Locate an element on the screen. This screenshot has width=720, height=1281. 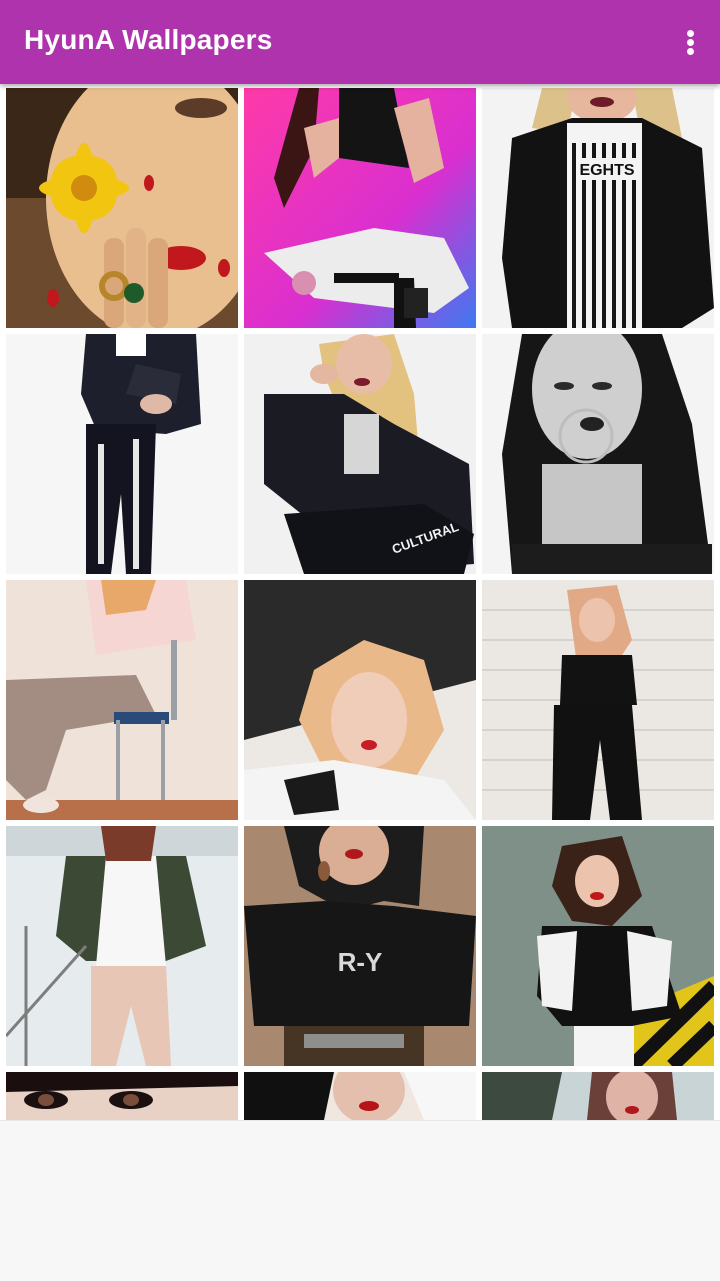
wallpaper-thumbnail: CULTURAL is located at coordinates (360, 454).